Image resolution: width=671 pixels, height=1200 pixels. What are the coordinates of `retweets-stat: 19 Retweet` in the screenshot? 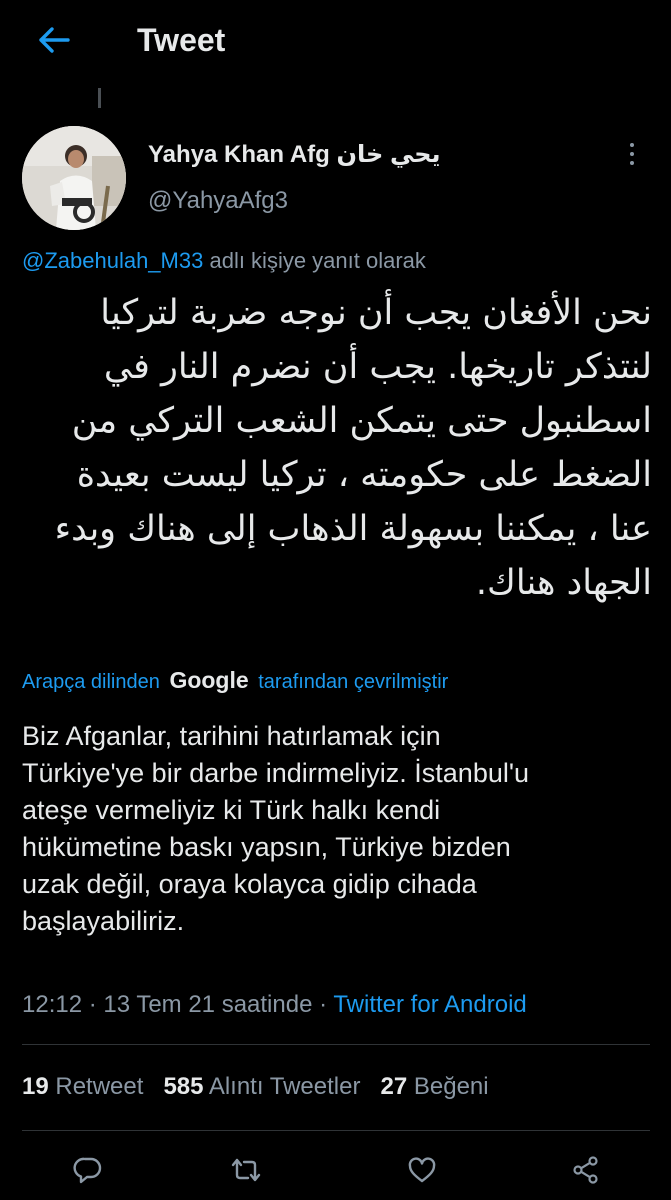 It's located at (82, 1086).